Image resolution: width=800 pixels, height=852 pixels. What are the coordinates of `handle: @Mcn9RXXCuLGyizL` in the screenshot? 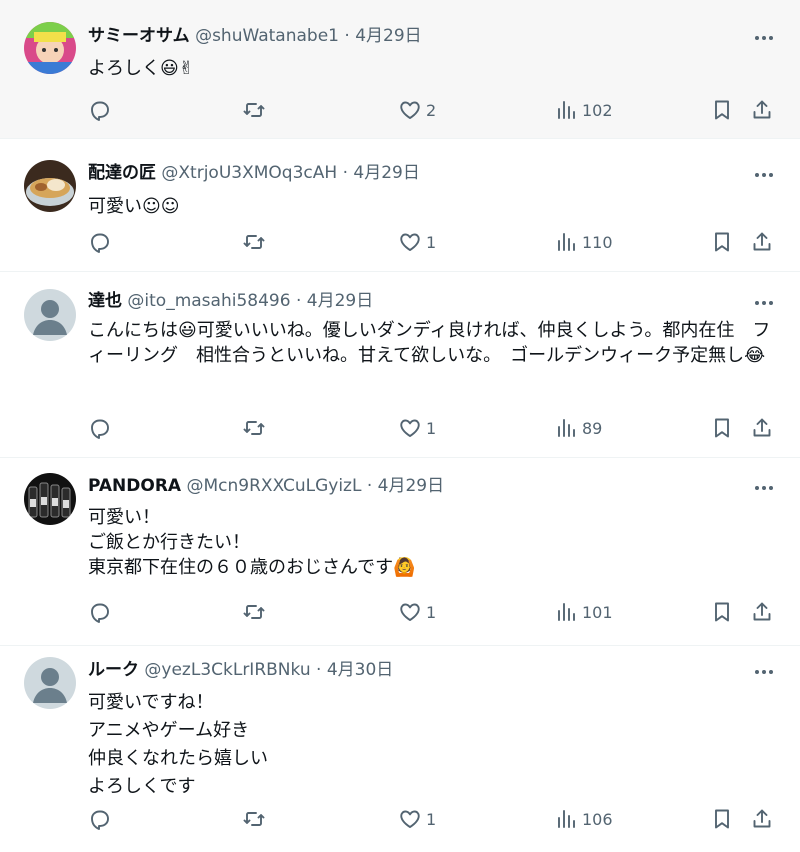 It's located at (274, 486).